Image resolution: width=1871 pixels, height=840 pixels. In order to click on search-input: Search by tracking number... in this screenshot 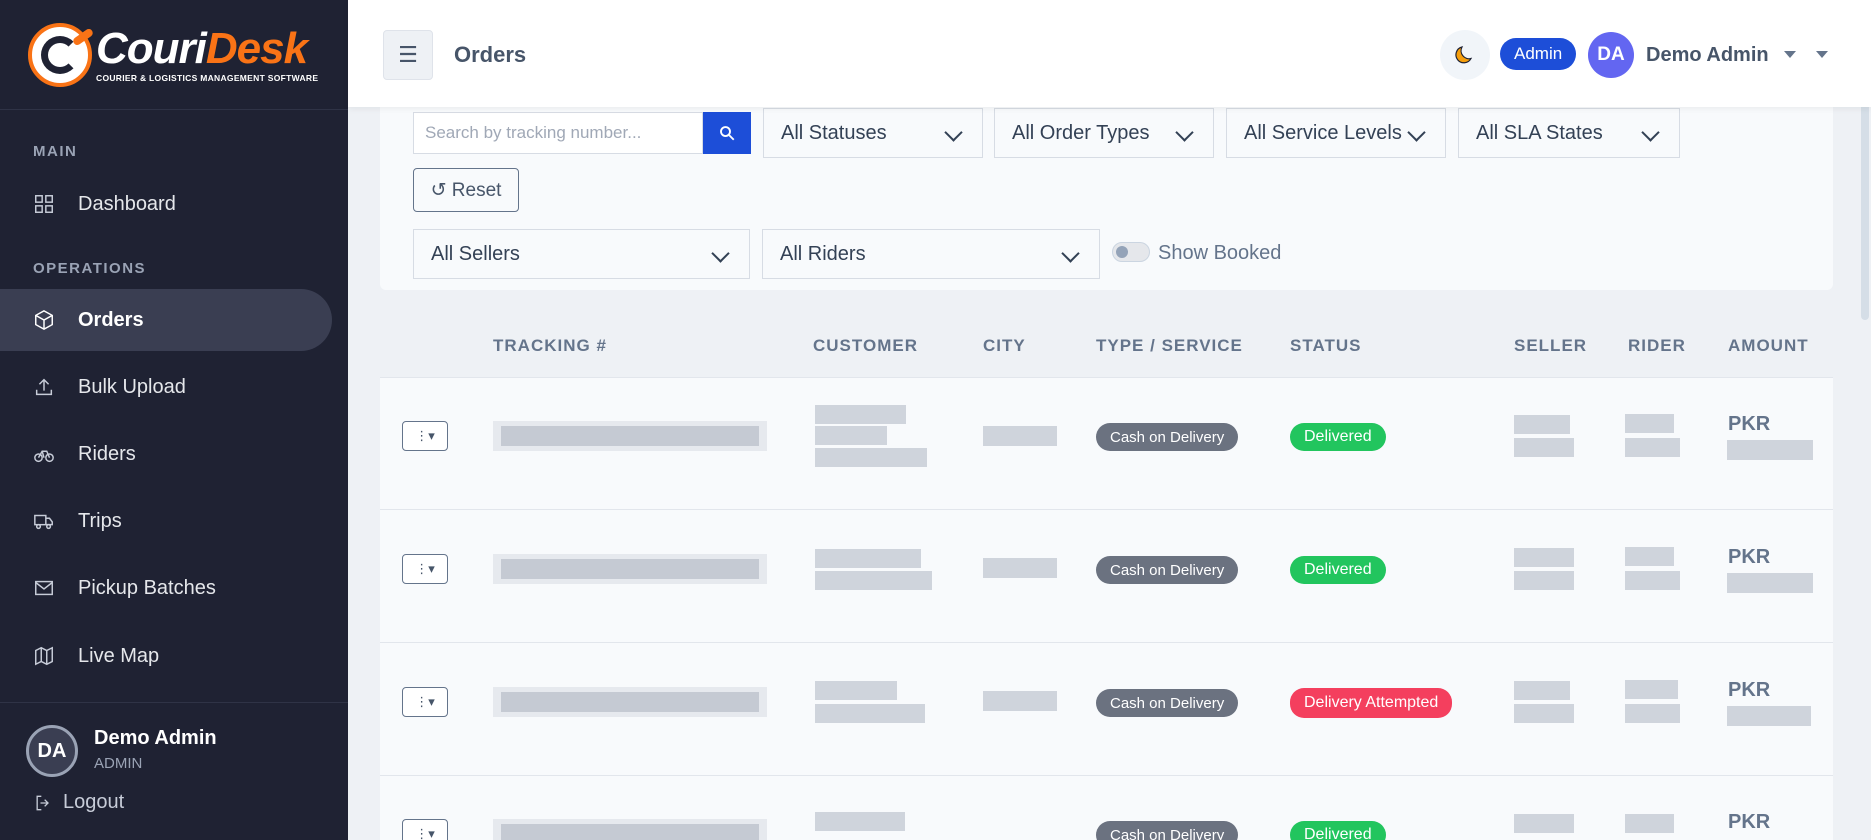, I will do `click(558, 133)`.